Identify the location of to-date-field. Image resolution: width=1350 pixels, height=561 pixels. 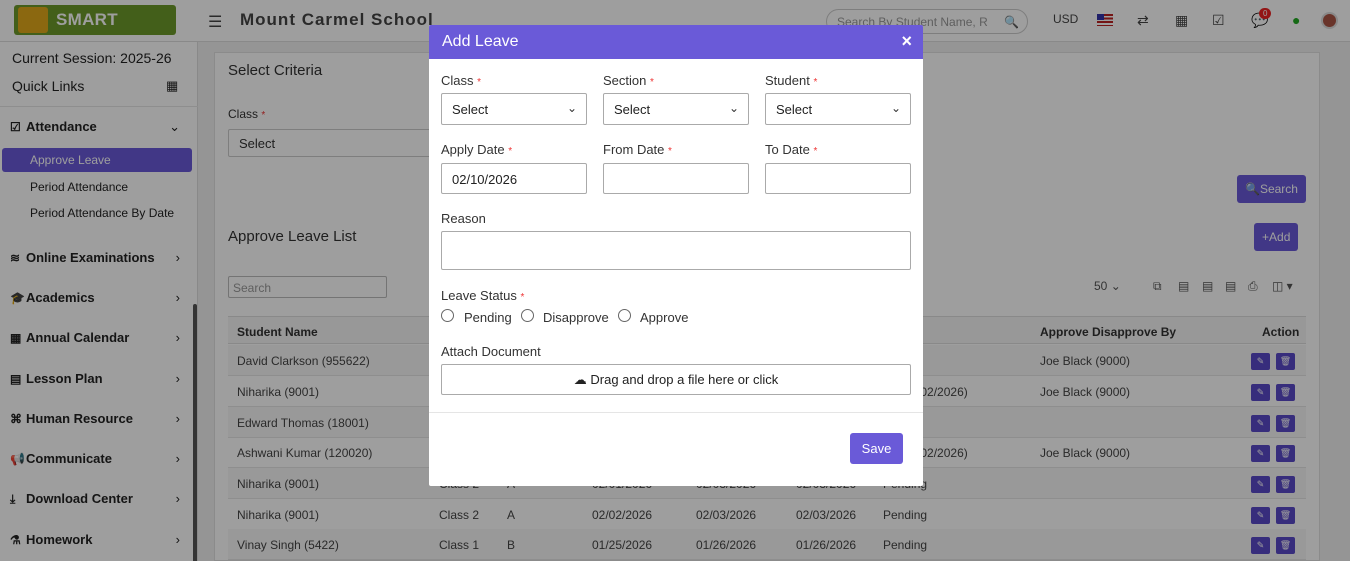
(838, 178).